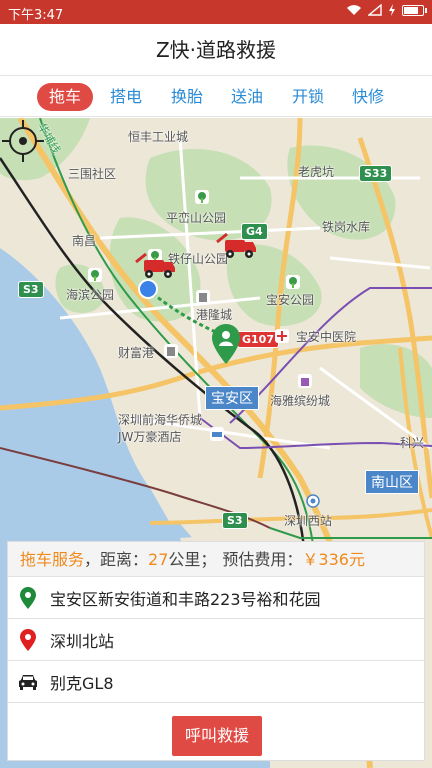  What do you see at coordinates (196, 218) in the screenshot?
I see `map-place-label: 平峦山公园` at bounding box center [196, 218].